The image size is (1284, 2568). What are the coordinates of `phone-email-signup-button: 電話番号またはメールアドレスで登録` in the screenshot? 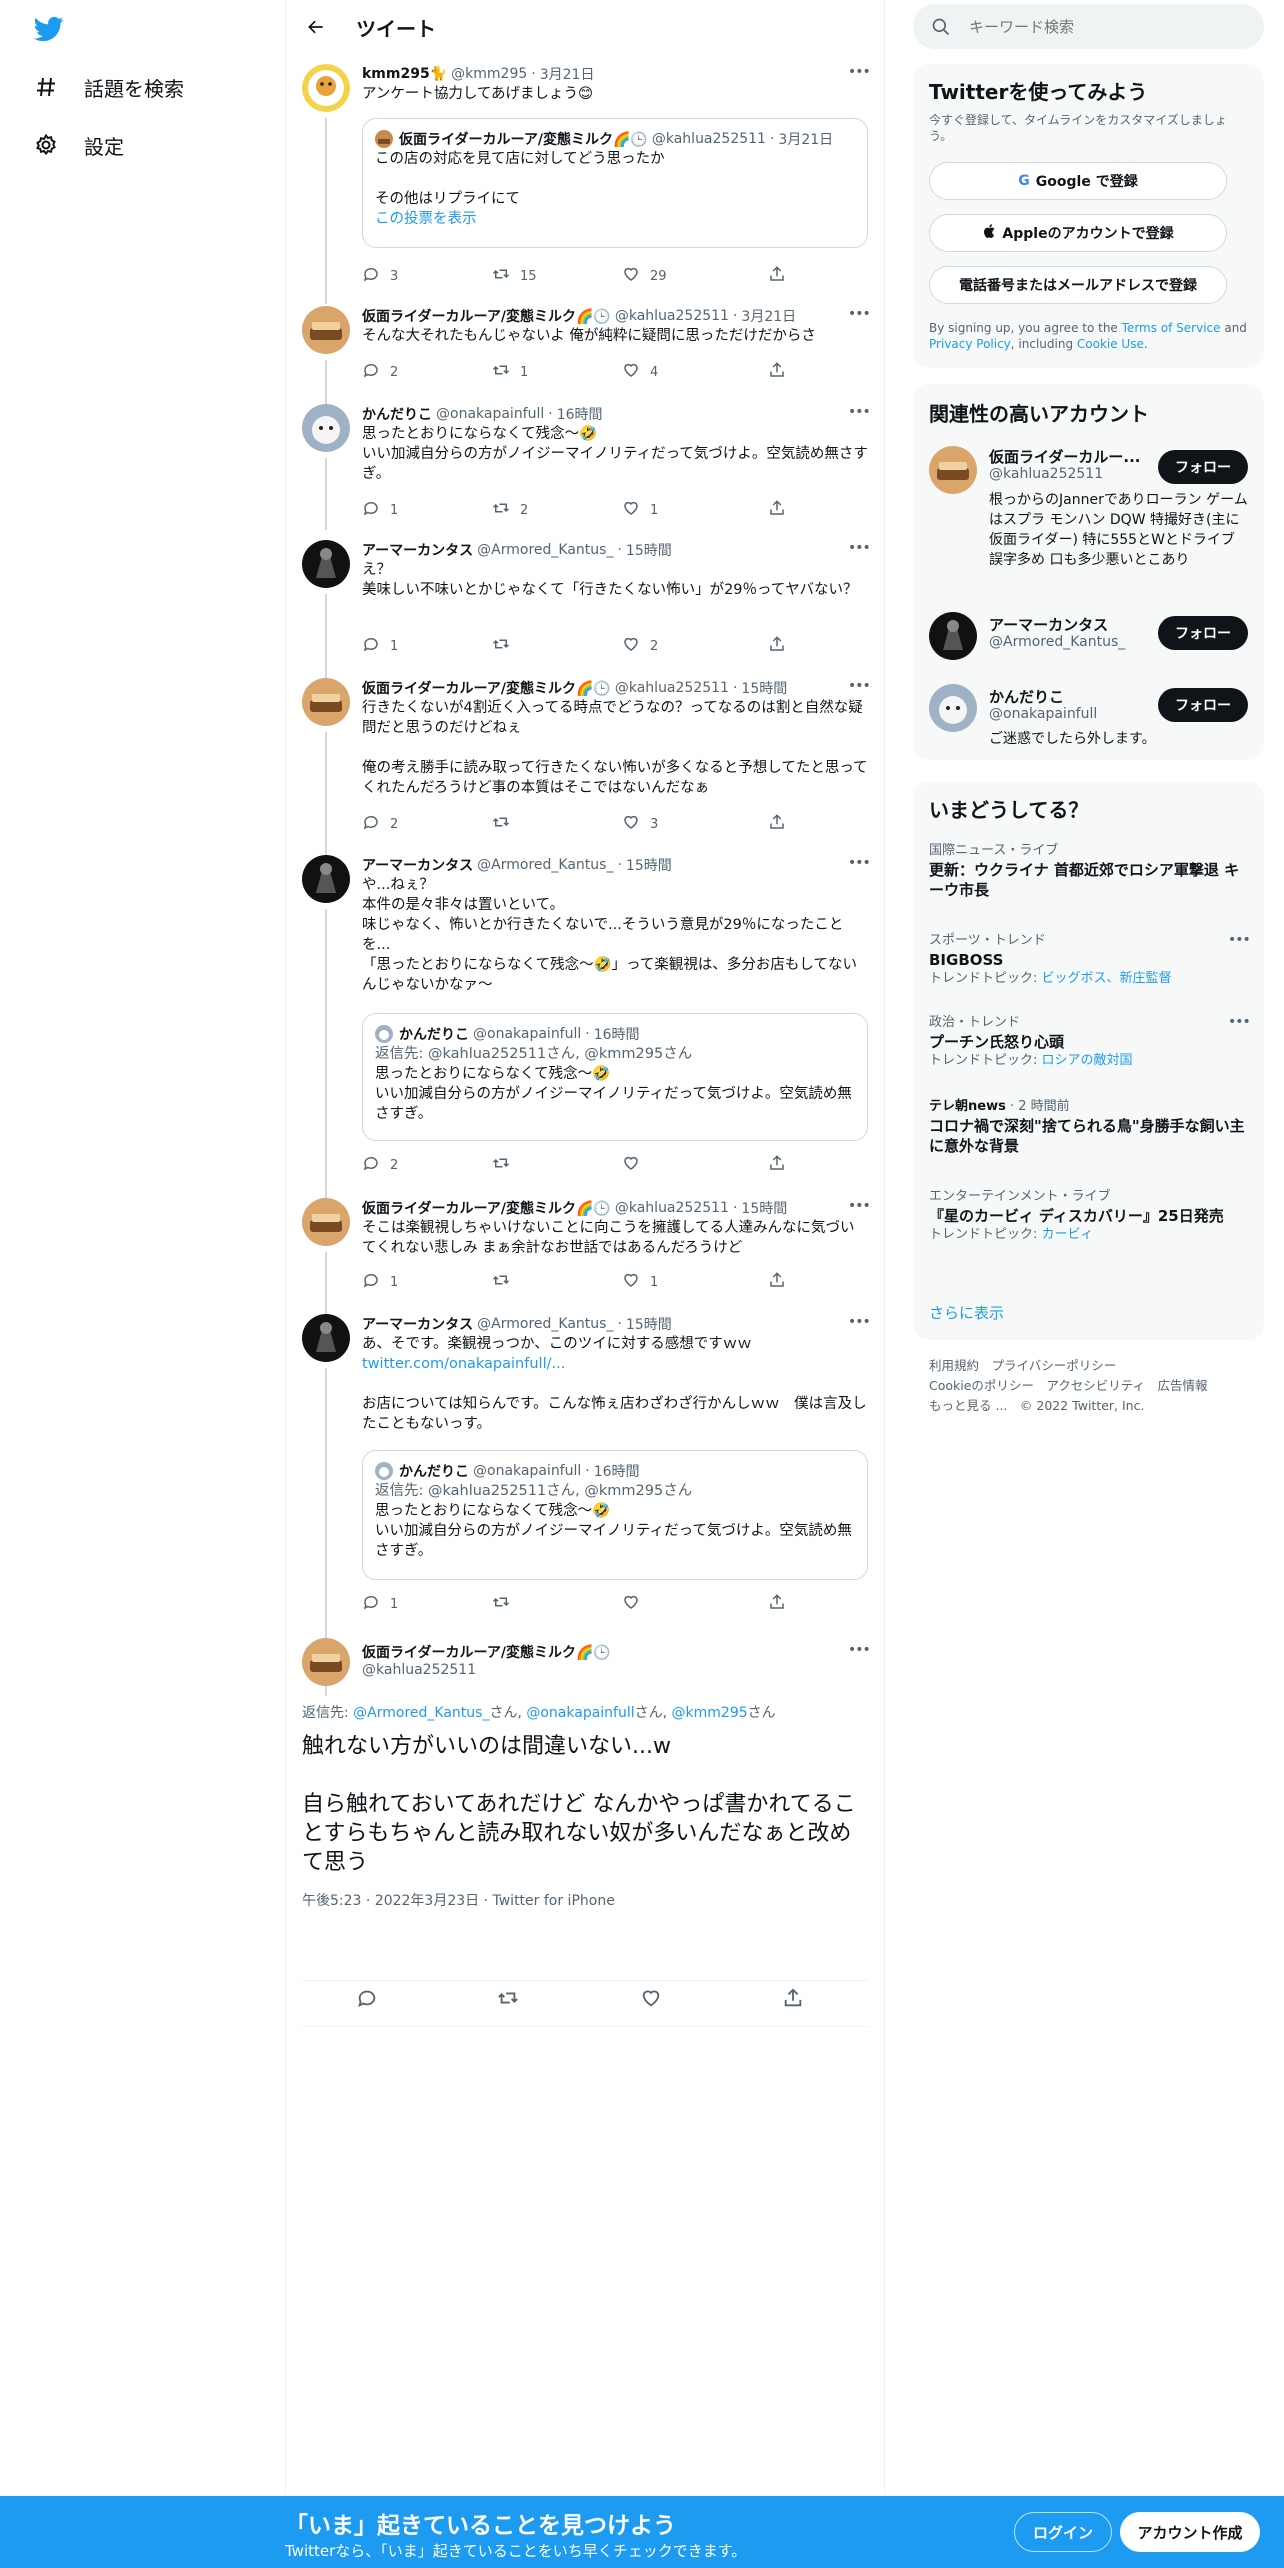 It's located at (1078, 285).